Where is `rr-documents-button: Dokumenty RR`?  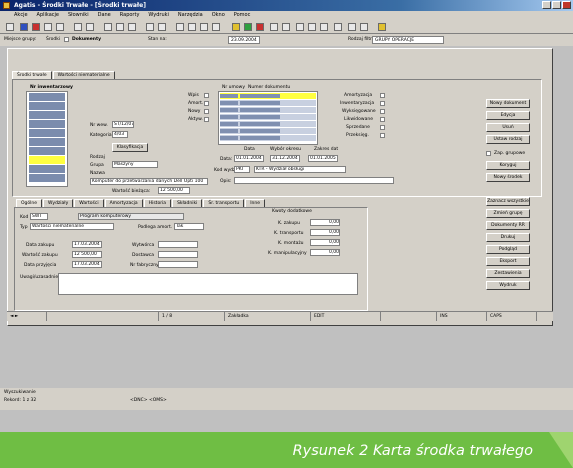 rr-documents-button: Dokumenty RR is located at coordinates (508, 225).